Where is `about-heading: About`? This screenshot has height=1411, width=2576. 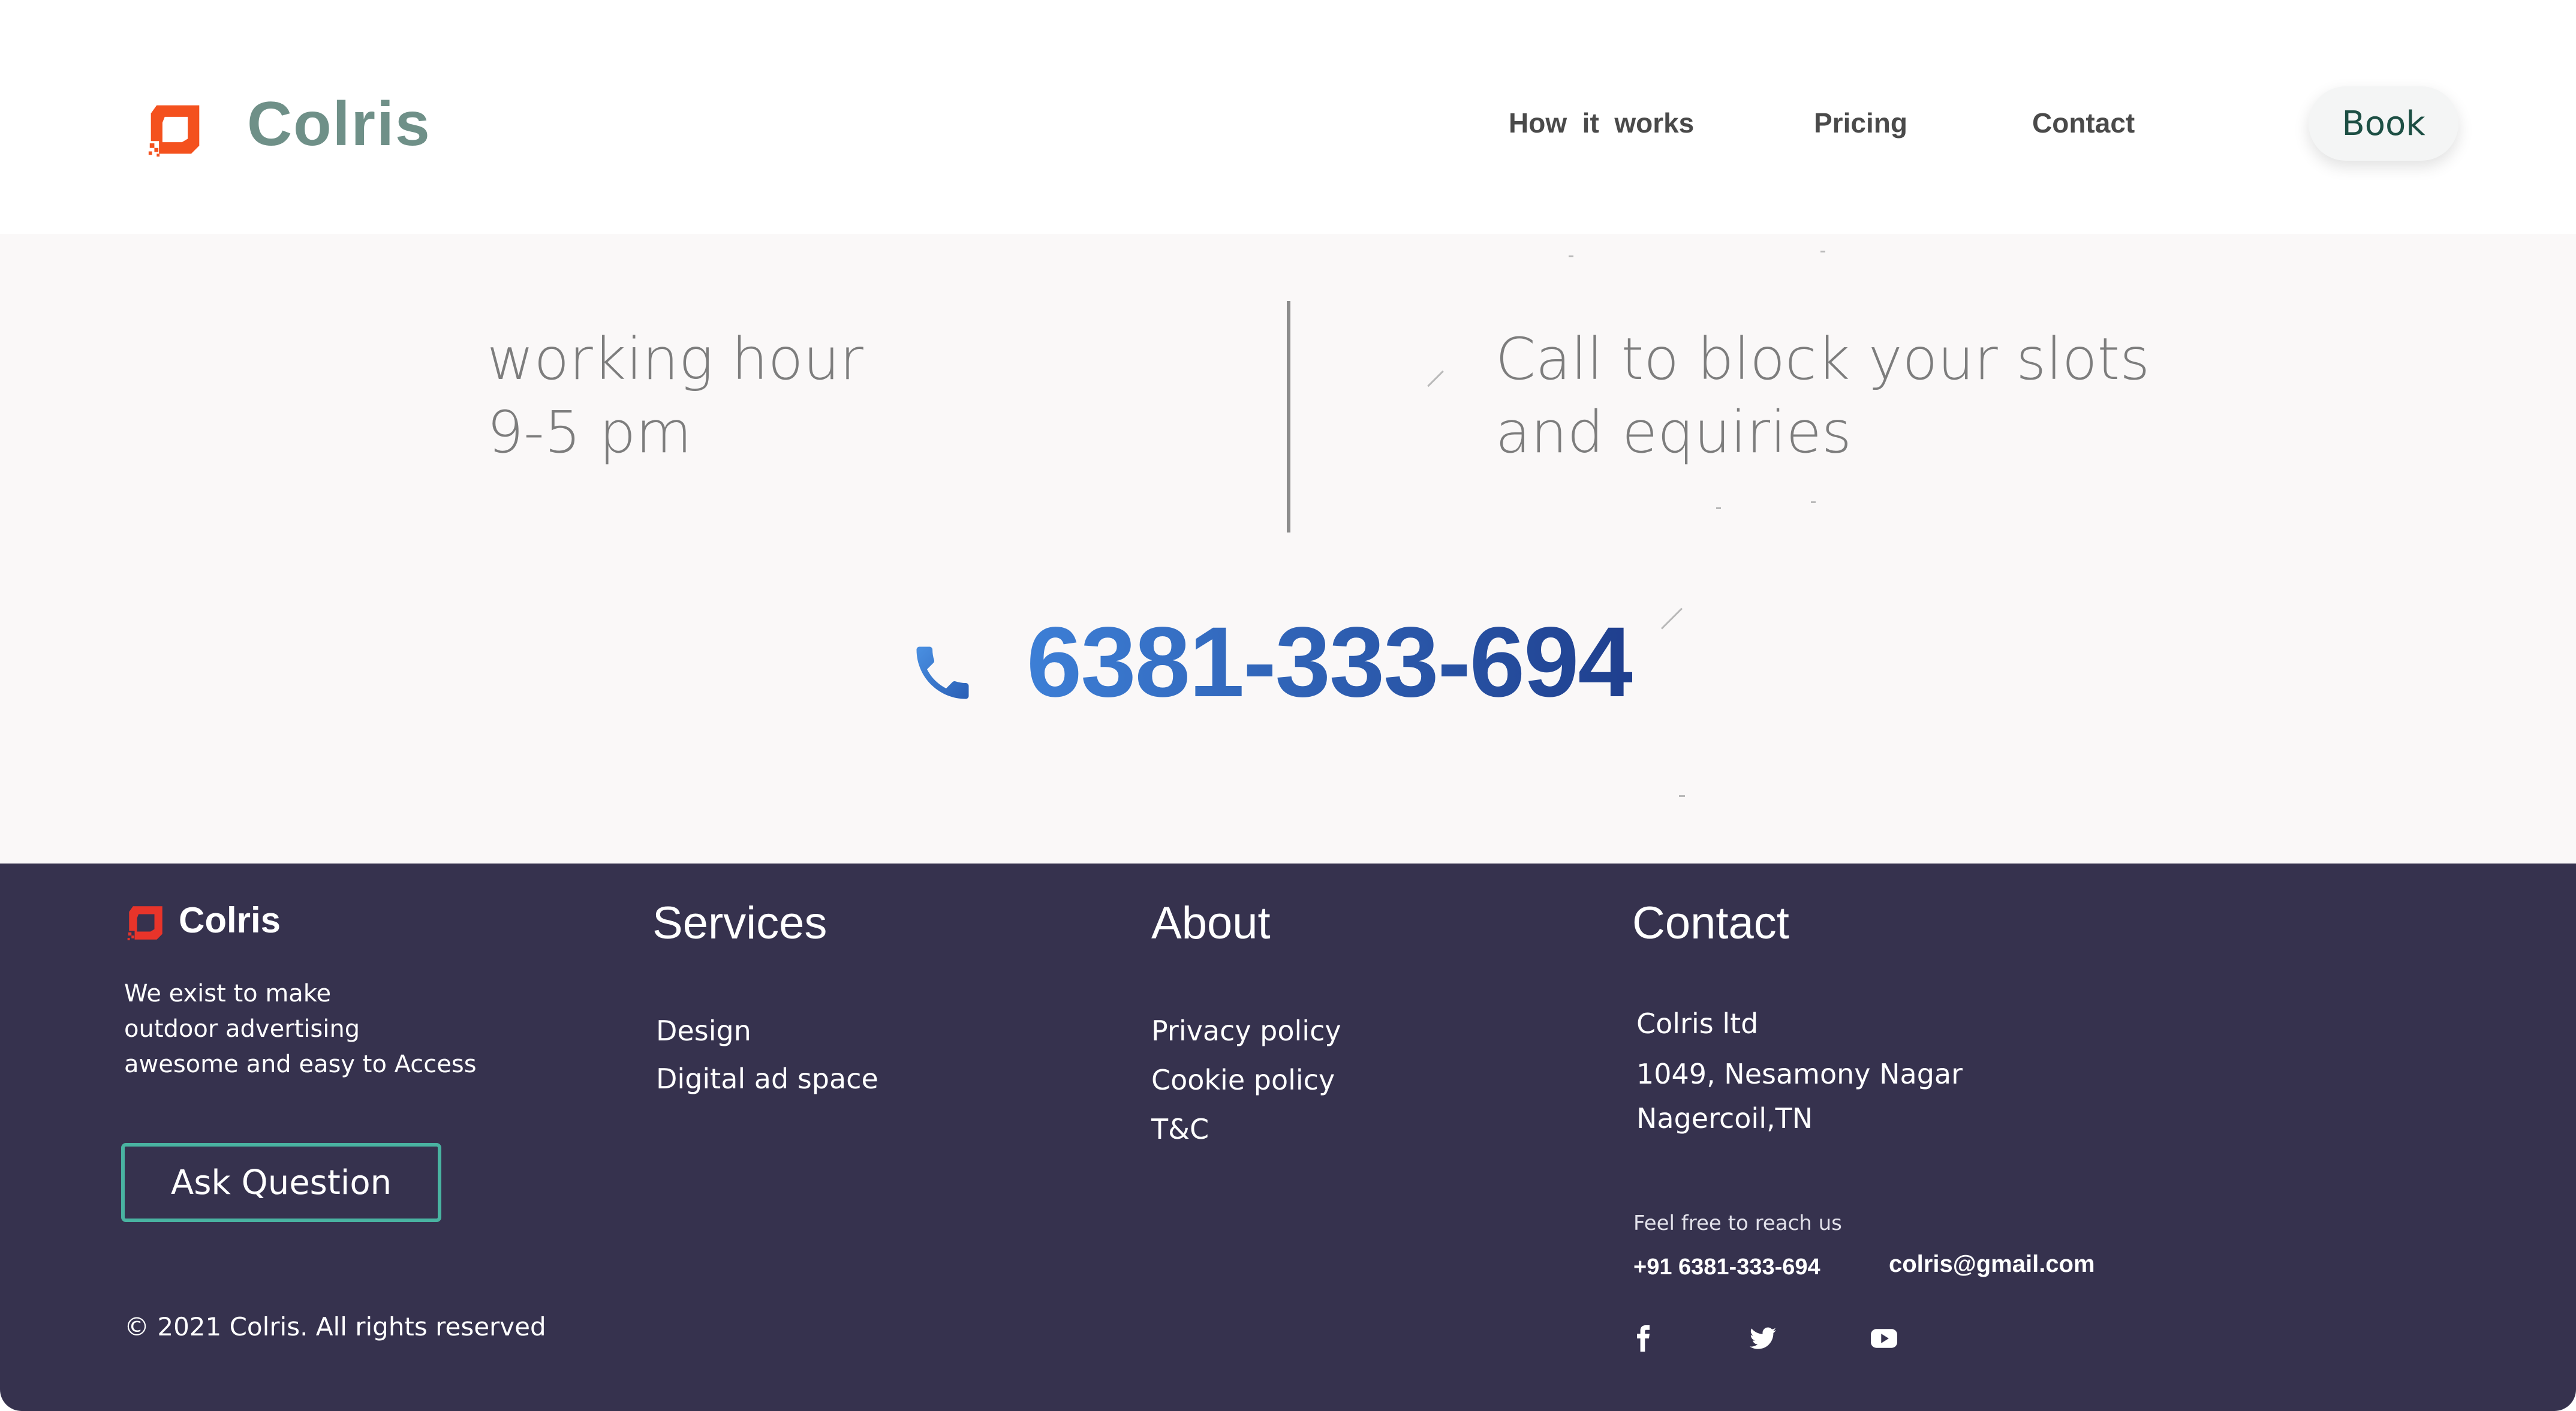 about-heading: About is located at coordinates (1211, 924).